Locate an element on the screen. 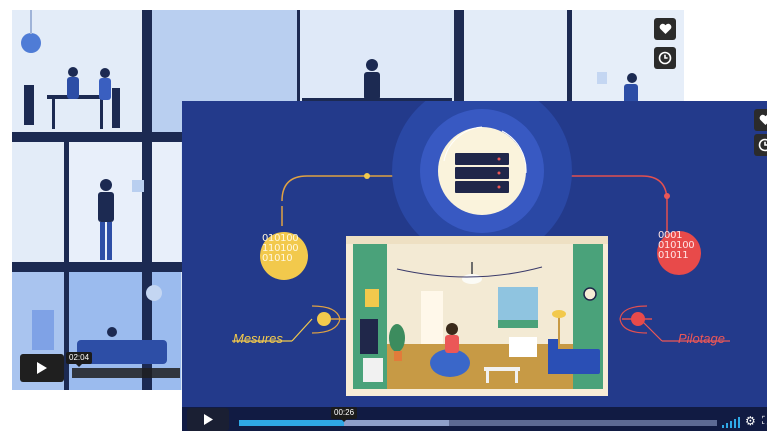  mesures-label: Mesures is located at coordinates (258, 338).